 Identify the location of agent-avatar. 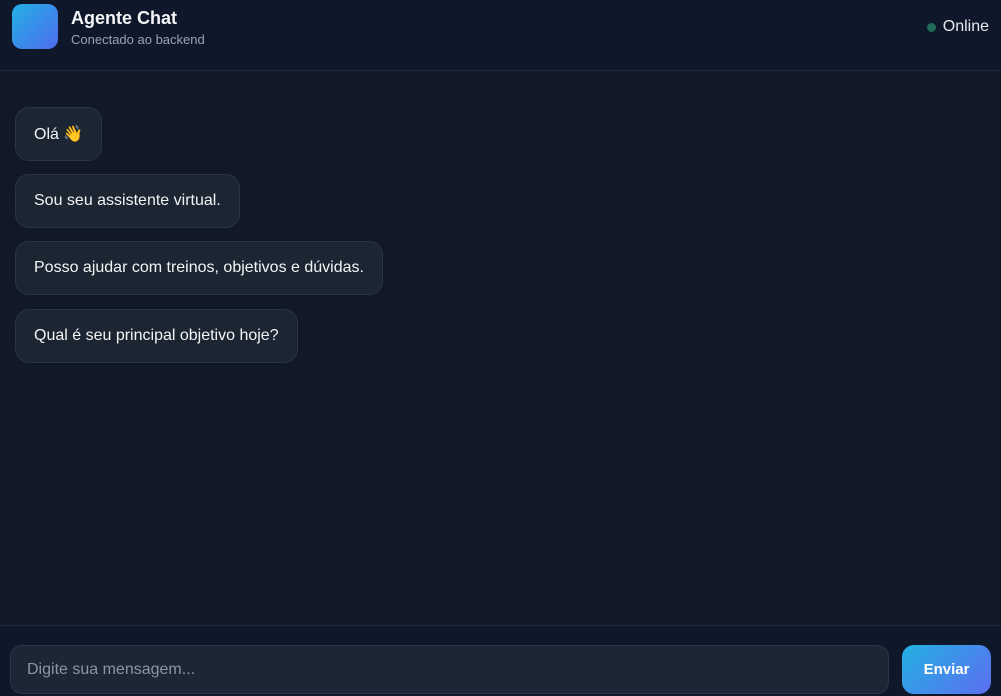
(35, 26).